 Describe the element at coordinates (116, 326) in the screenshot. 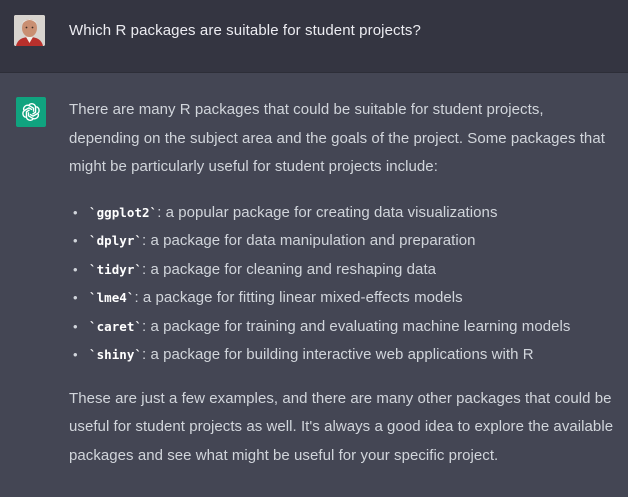

I see `package-name: `caret`` at that location.